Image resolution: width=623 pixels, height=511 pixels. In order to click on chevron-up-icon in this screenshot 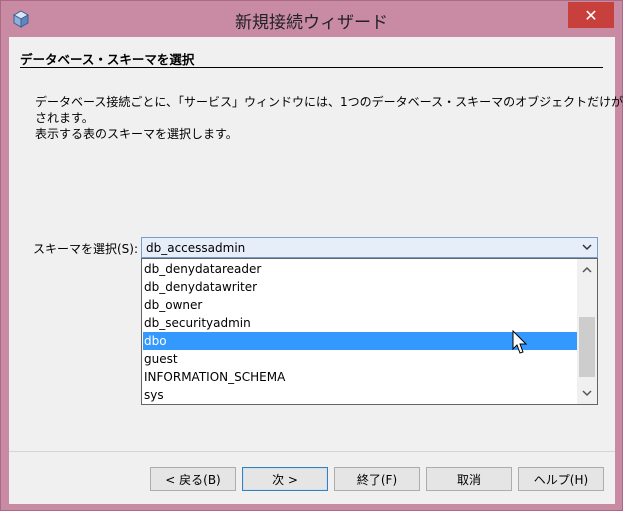, I will do `click(587, 269)`.